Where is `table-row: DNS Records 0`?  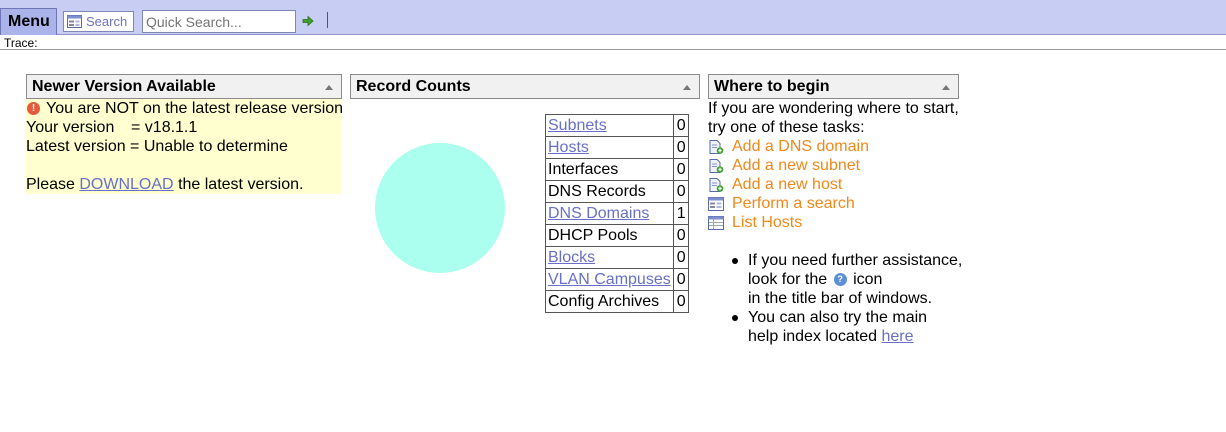 table-row: DNS Records 0 is located at coordinates (617, 191).